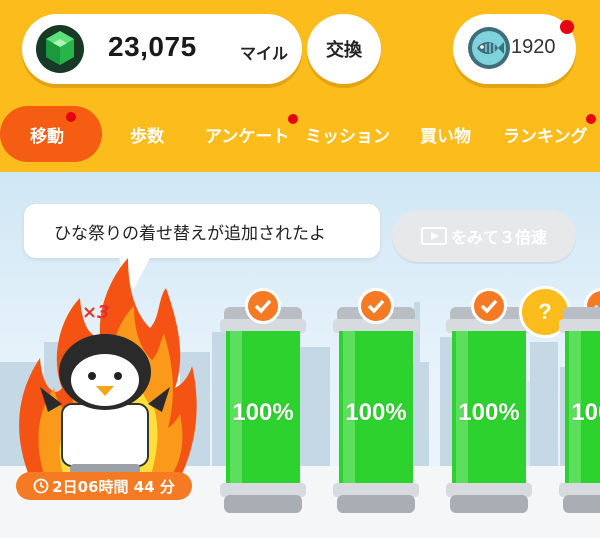  I want to click on miles-balance: 23,075 マイル, so click(162, 49).